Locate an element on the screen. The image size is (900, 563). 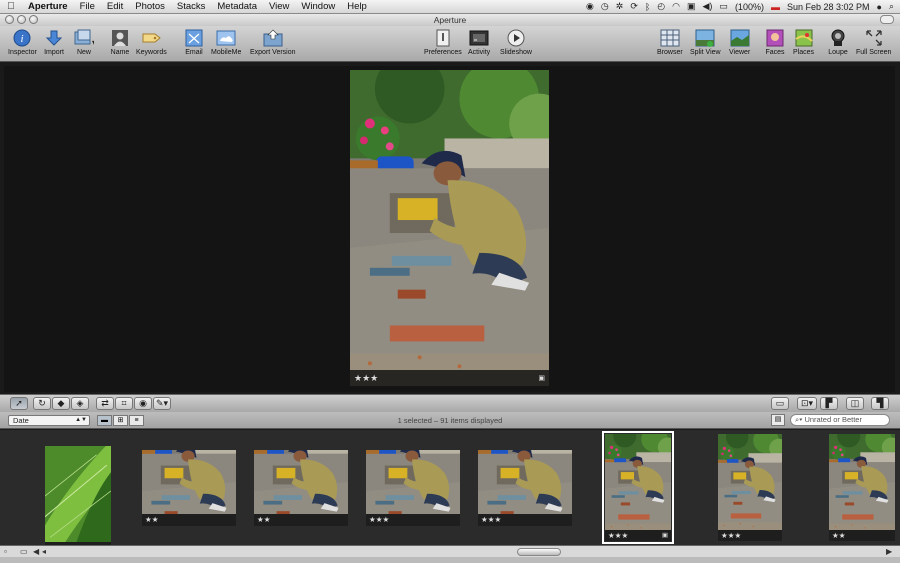
preferences-label: Preferences is located at coordinates (443, 52).